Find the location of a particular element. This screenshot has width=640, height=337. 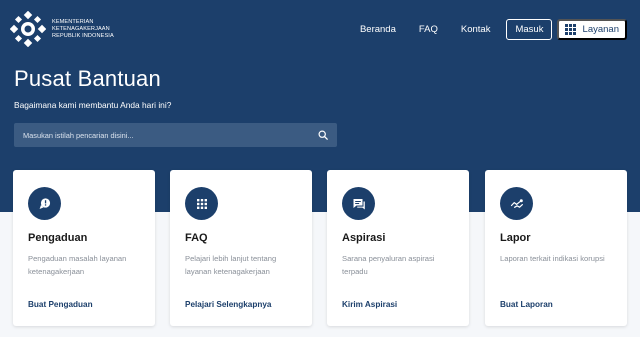

ministry-name-line2: KETENAGAKERJAAN is located at coordinates (81, 28).